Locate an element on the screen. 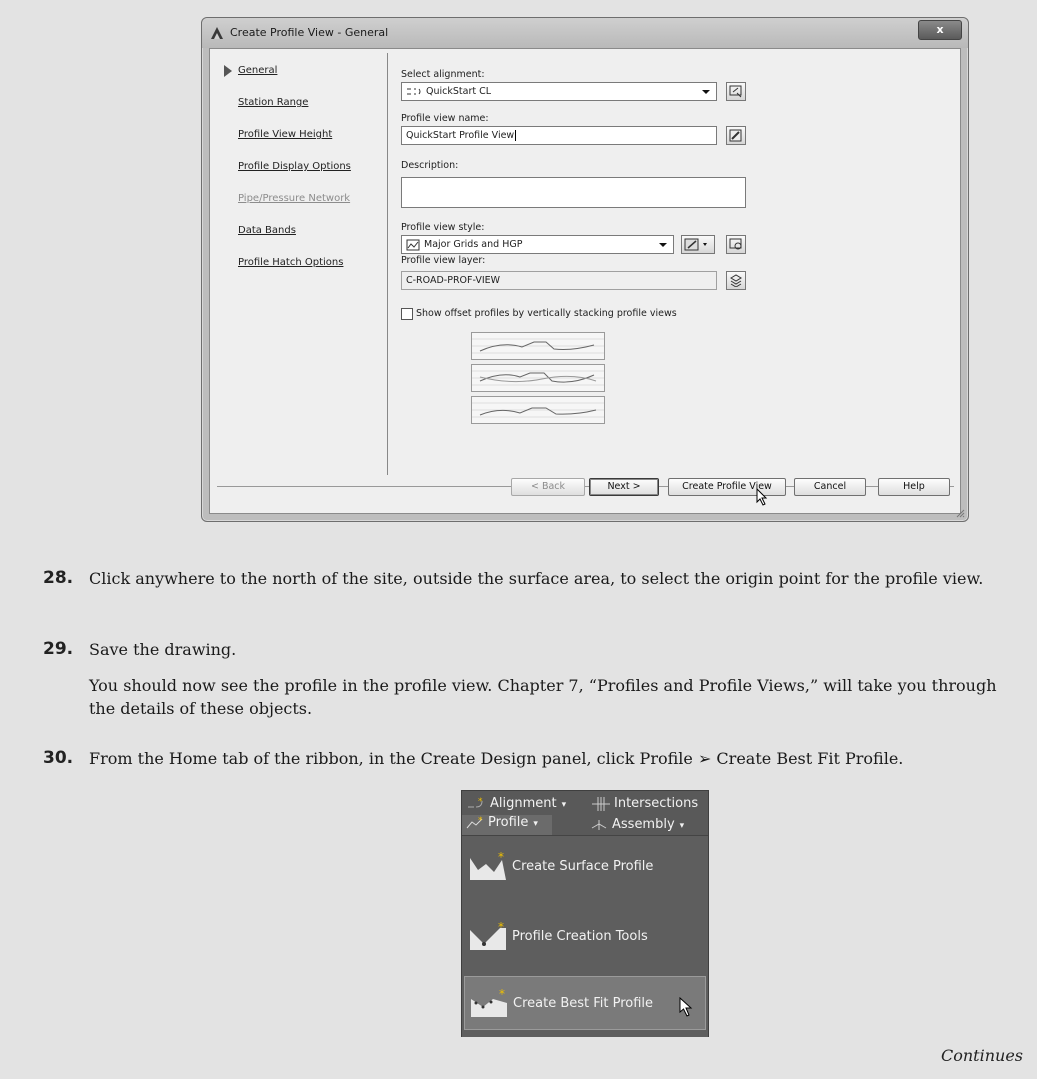  pick-alignment-button is located at coordinates (736, 91).